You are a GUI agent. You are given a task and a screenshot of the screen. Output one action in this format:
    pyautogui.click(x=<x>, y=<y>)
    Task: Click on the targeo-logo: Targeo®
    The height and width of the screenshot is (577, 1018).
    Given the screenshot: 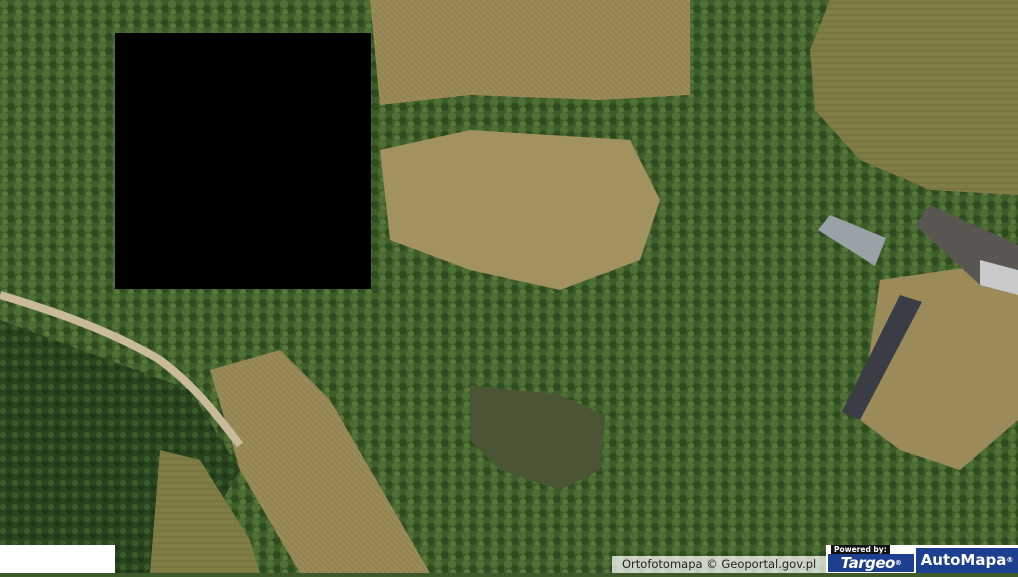 What is the action you would take?
    pyautogui.click(x=871, y=563)
    